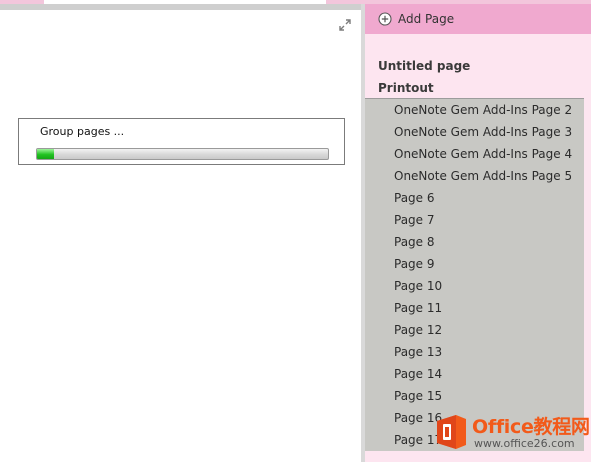  What do you see at coordinates (474, 374) in the screenshot?
I see `page-list-item: Page 14` at bounding box center [474, 374].